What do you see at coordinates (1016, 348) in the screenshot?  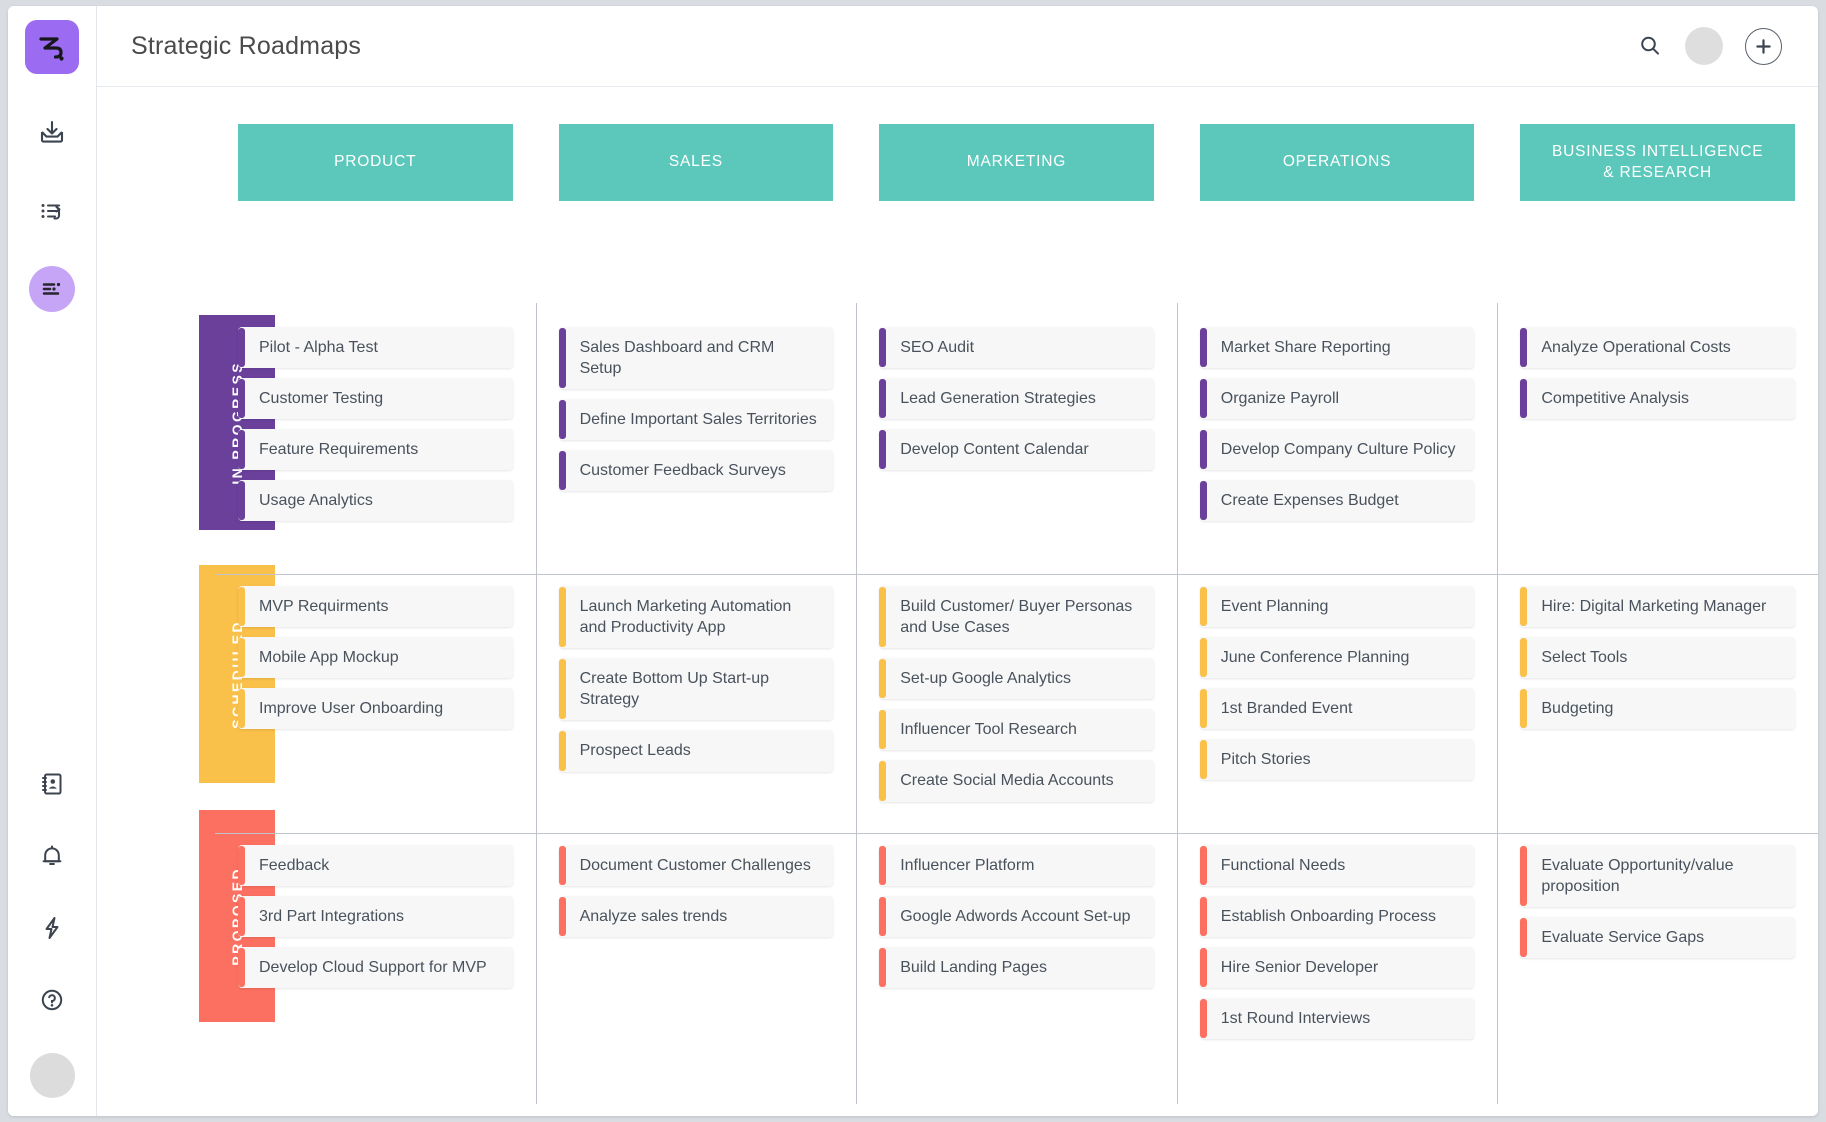 I see `task-card: SEO Audit` at bounding box center [1016, 348].